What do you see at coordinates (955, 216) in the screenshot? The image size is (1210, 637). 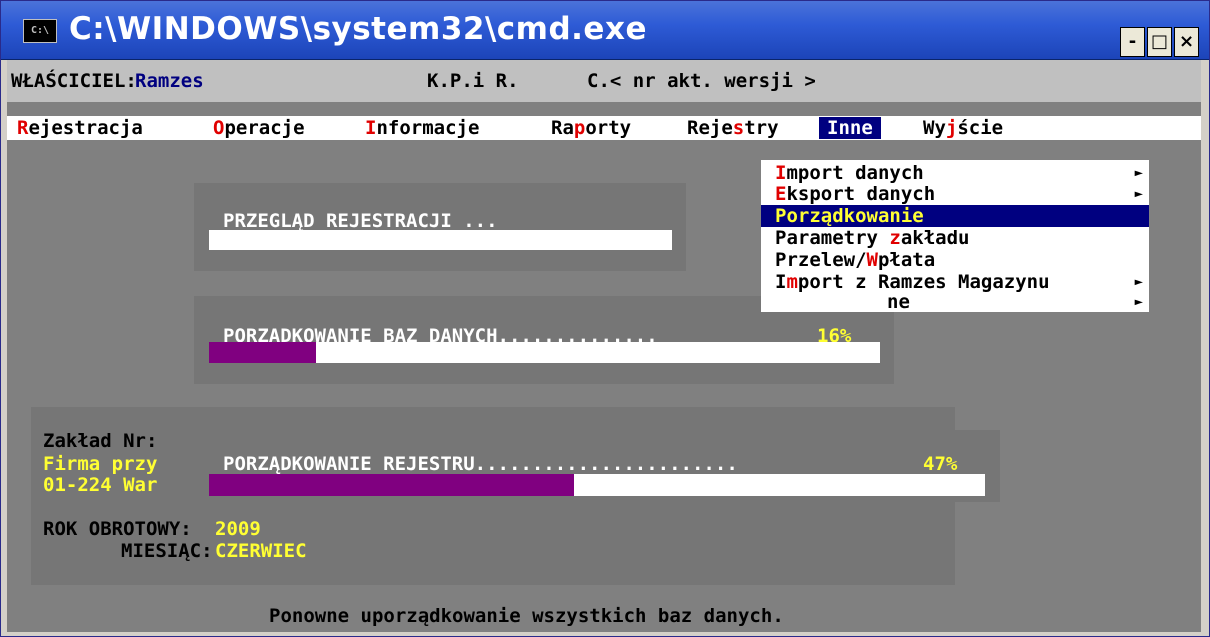 I see `dropdown-item-porzadkowanie: Porządkowanie` at bounding box center [955, 216].